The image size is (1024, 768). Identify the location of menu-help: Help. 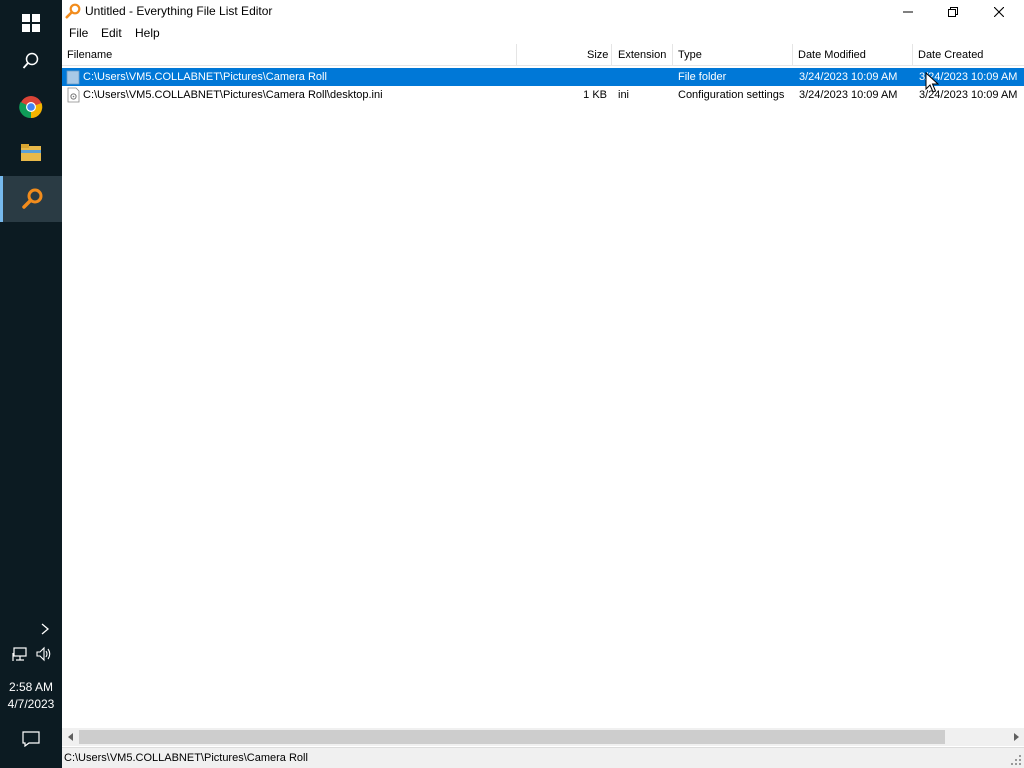
(147, 33).